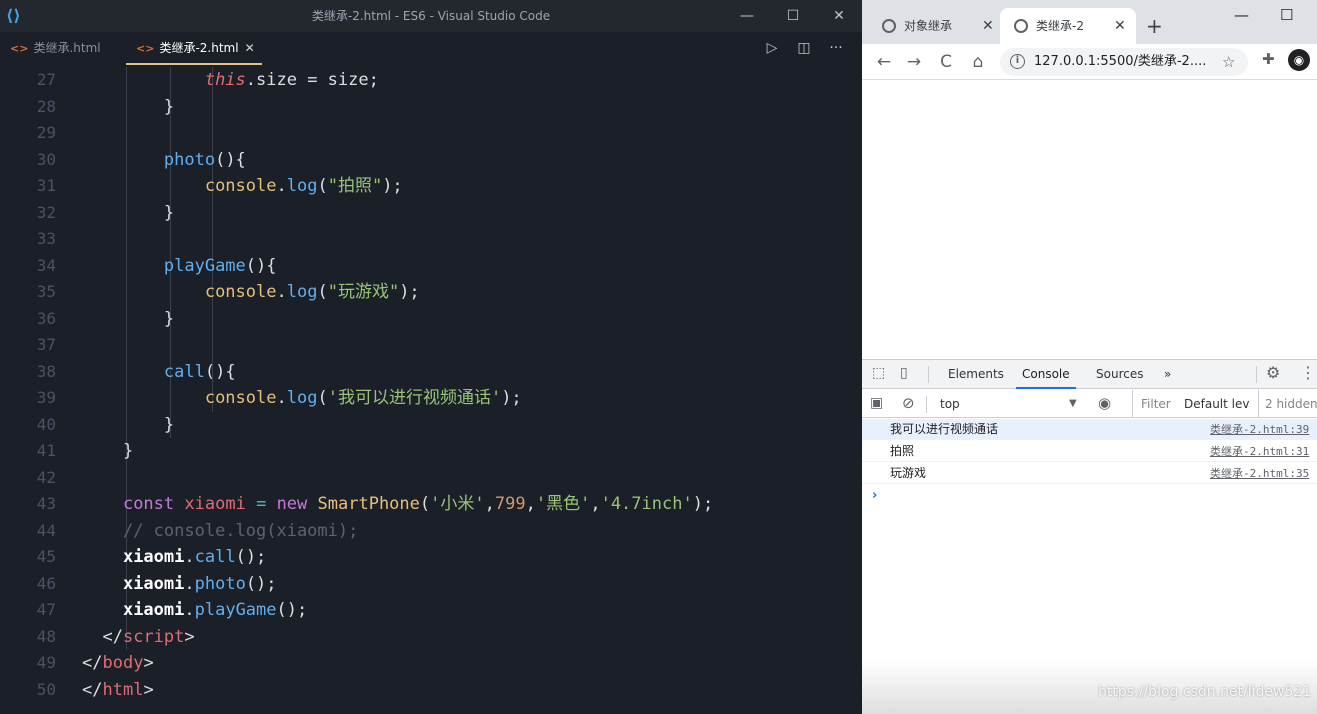  Describe the element at coordinates (904, 373) in the screenshot. I see `device-toolbar-icon: ▯` at that location.